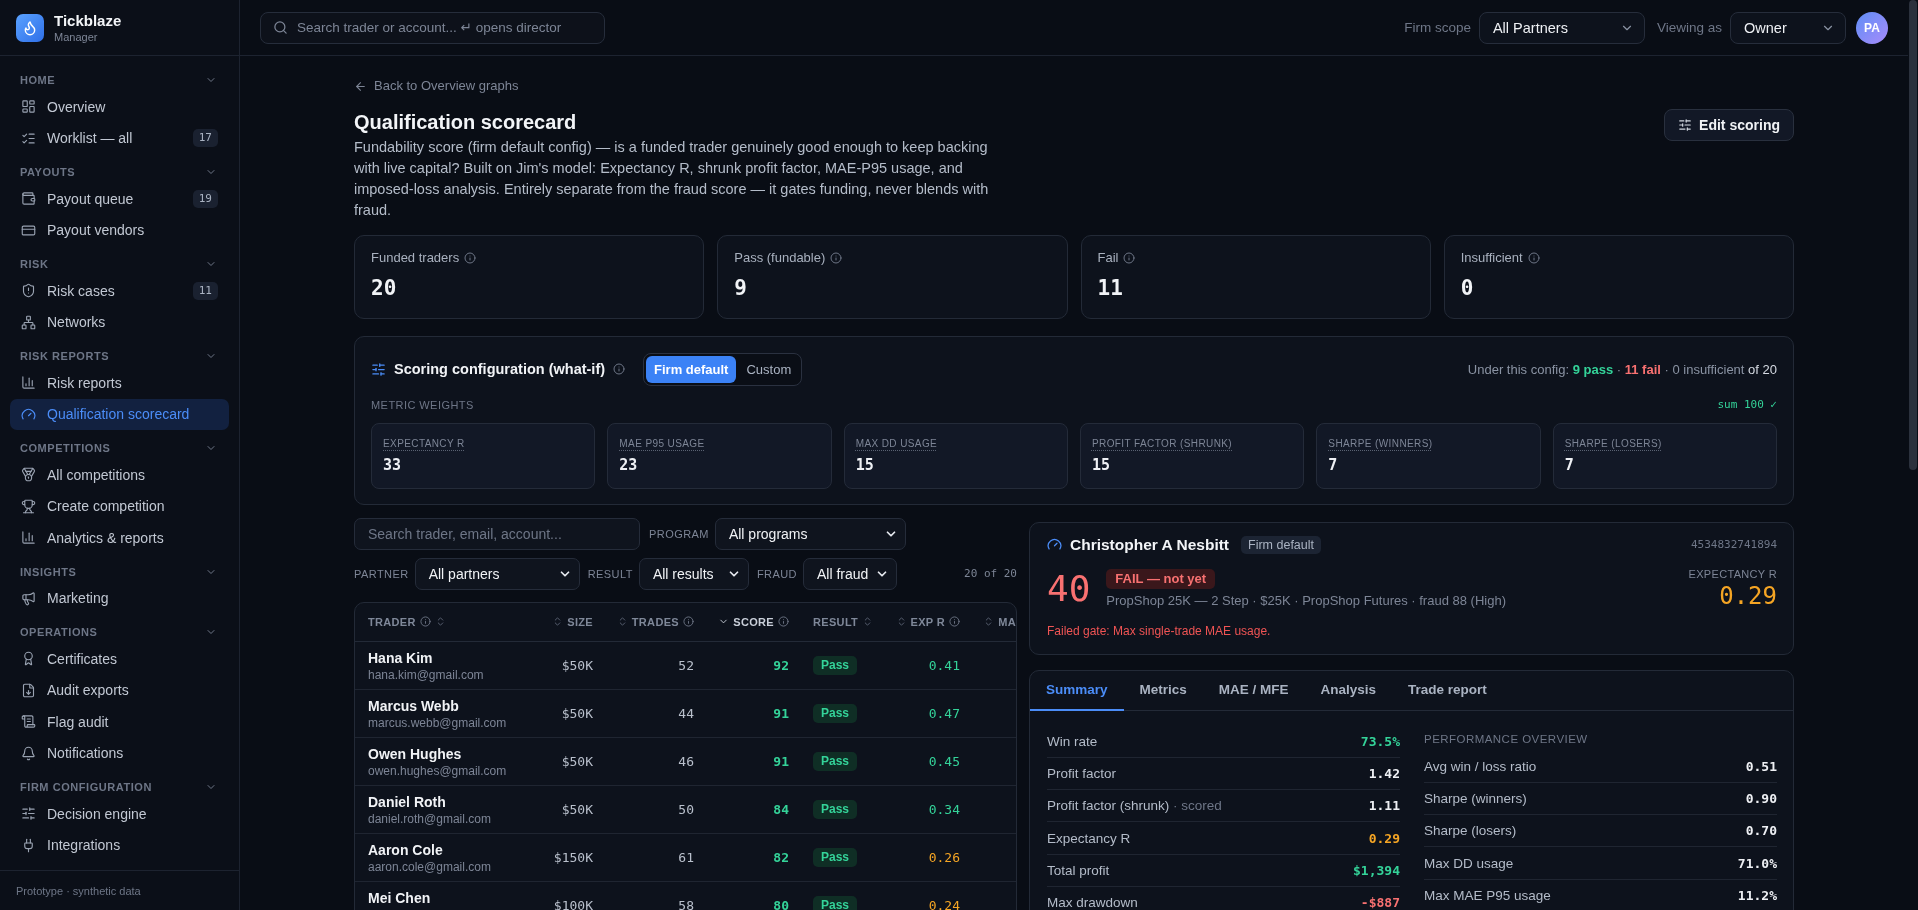  Describe the element at coordinates (1732, 573) in the screenshot. I see `metric-label: EXPECTANCY R` at that location.